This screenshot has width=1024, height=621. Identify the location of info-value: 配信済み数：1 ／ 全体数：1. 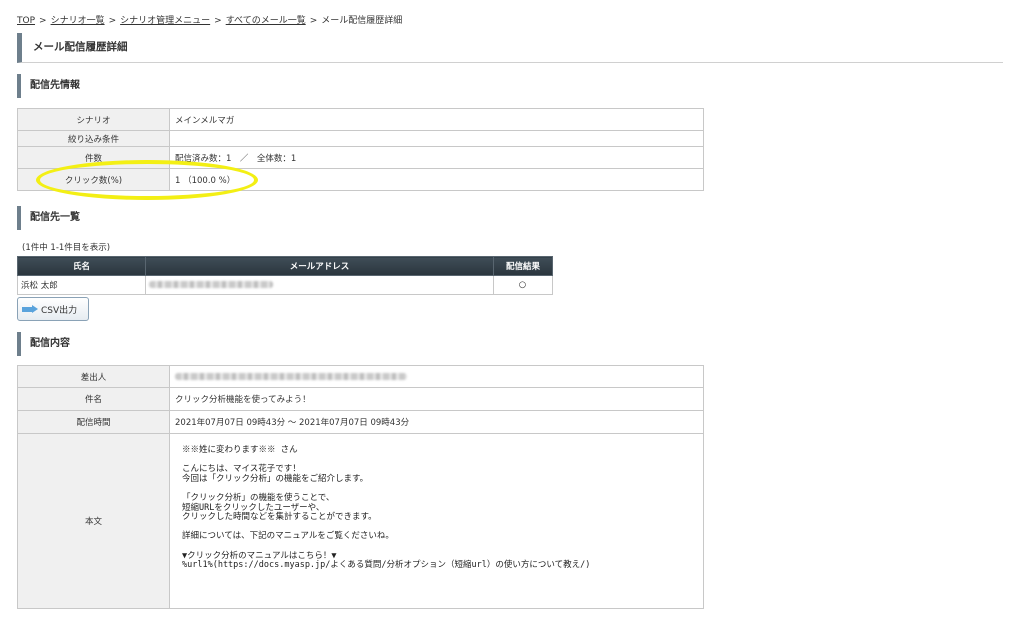
(436, 157).